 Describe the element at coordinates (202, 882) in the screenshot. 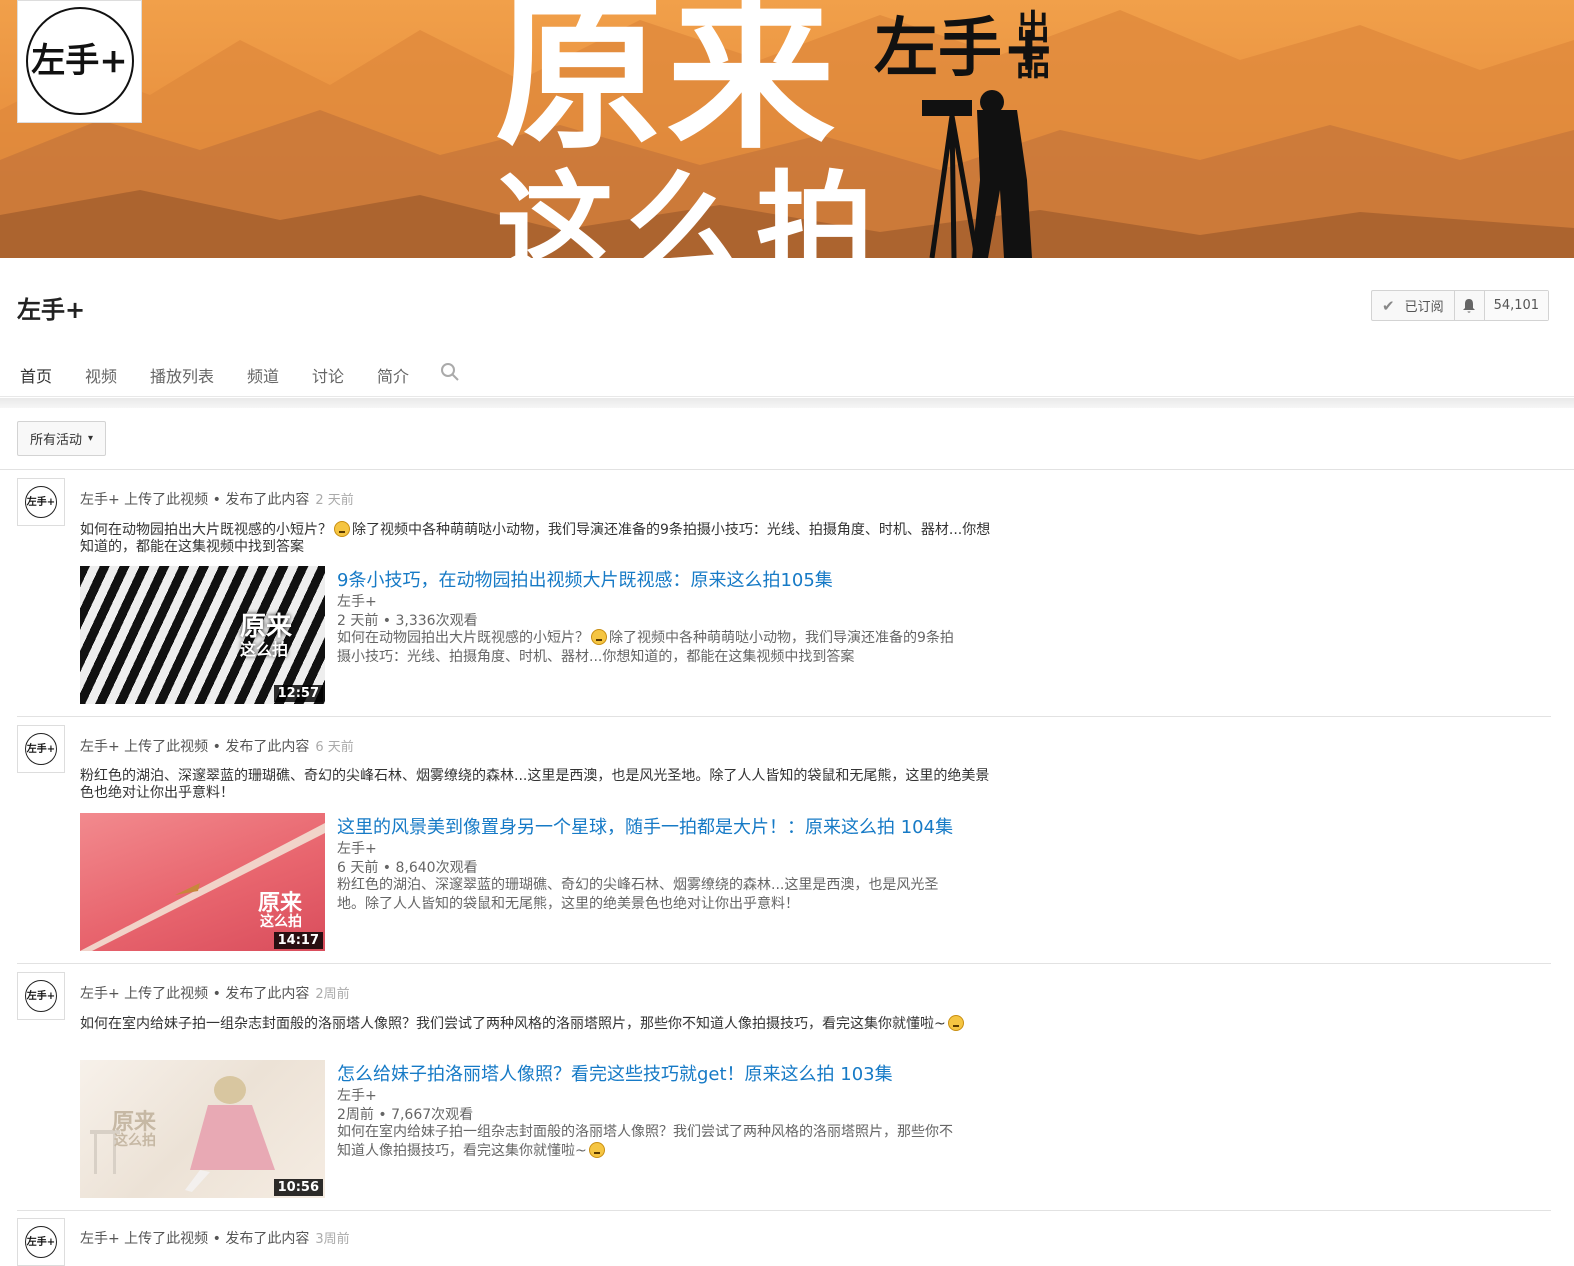

I see `video-thumbnail: 原来 这么拍 14:17` at that location.